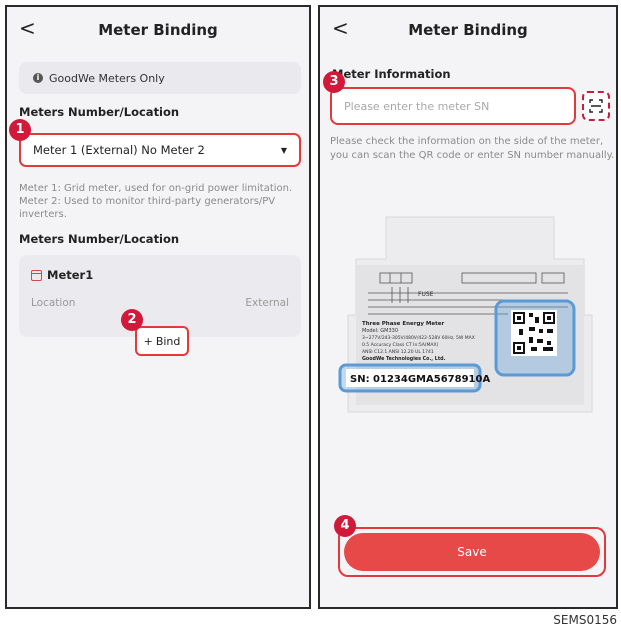 The height and width of the screenshot is (635, 621). Describe the element at coordinates (334, 82) in the screenshot. I see `step-marker-3: 3` at that location.